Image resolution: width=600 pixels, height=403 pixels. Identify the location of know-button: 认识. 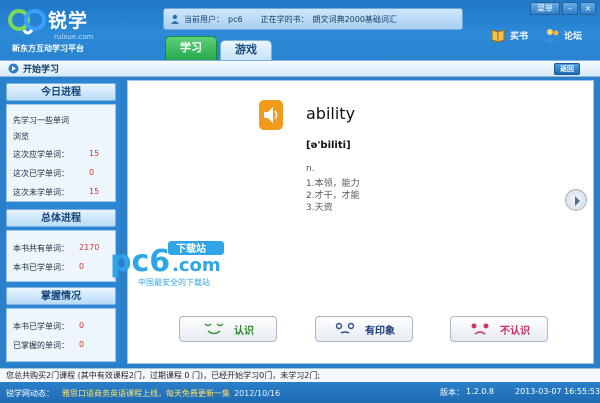
(228, 329).